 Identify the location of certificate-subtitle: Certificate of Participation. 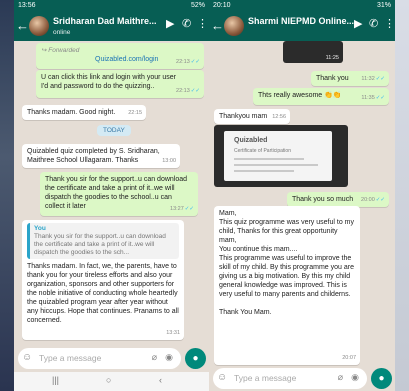
(262, 151).